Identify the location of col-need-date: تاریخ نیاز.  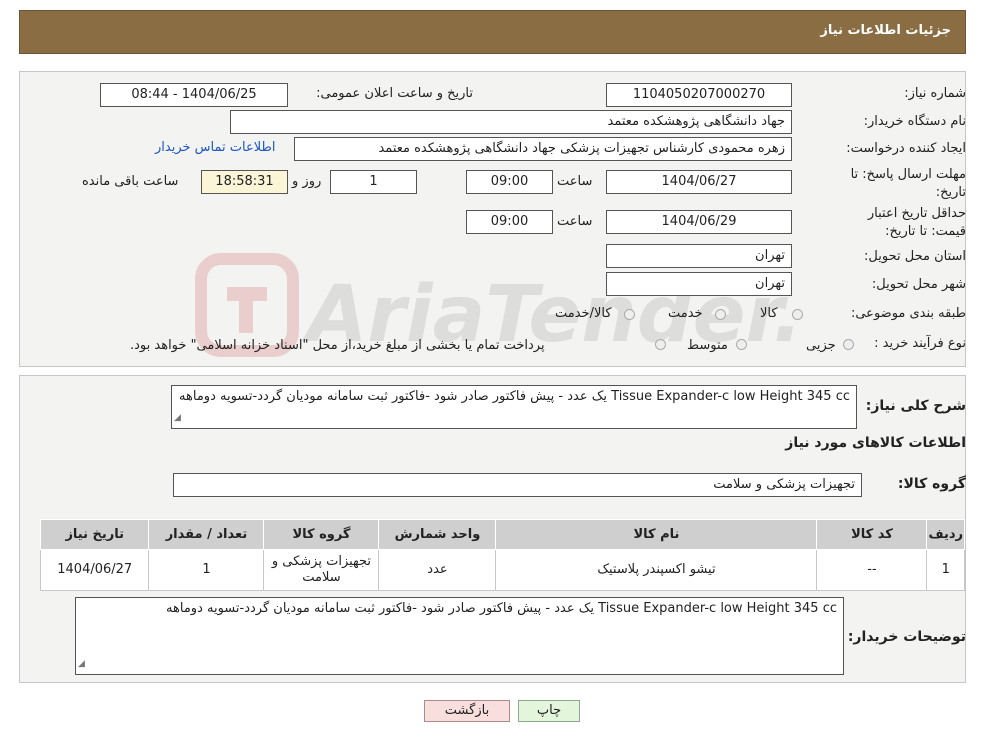
(94, 534).